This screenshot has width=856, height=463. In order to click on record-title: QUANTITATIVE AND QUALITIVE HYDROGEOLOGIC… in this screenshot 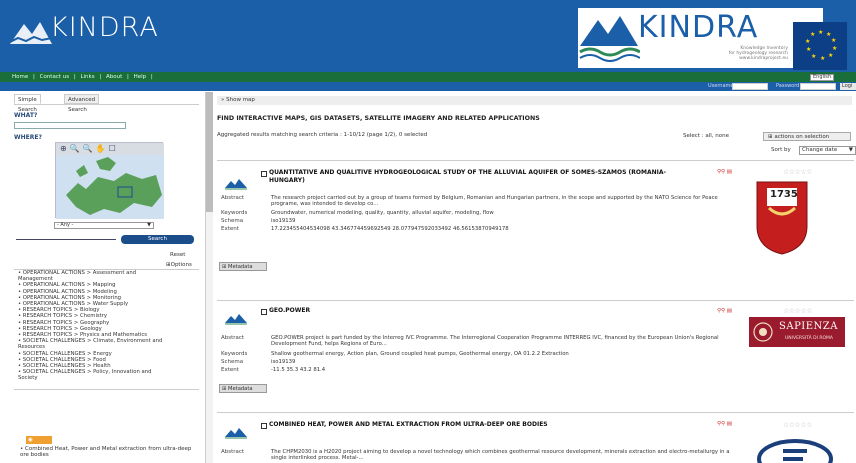, I will do `click(474, 177)`.